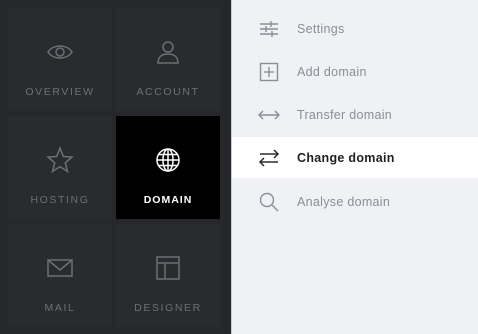 The image size is (478, 334). I want to click on tile-designer: DESIGNER, so click(168, 275).